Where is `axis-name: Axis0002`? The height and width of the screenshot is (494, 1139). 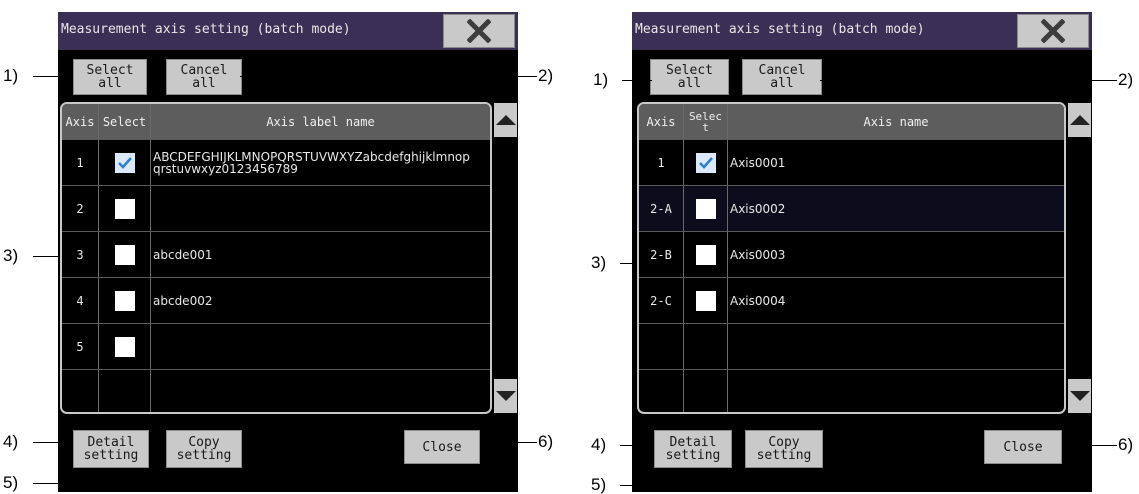
axis-name: Axis0002 is located at coordinates (896, 208).